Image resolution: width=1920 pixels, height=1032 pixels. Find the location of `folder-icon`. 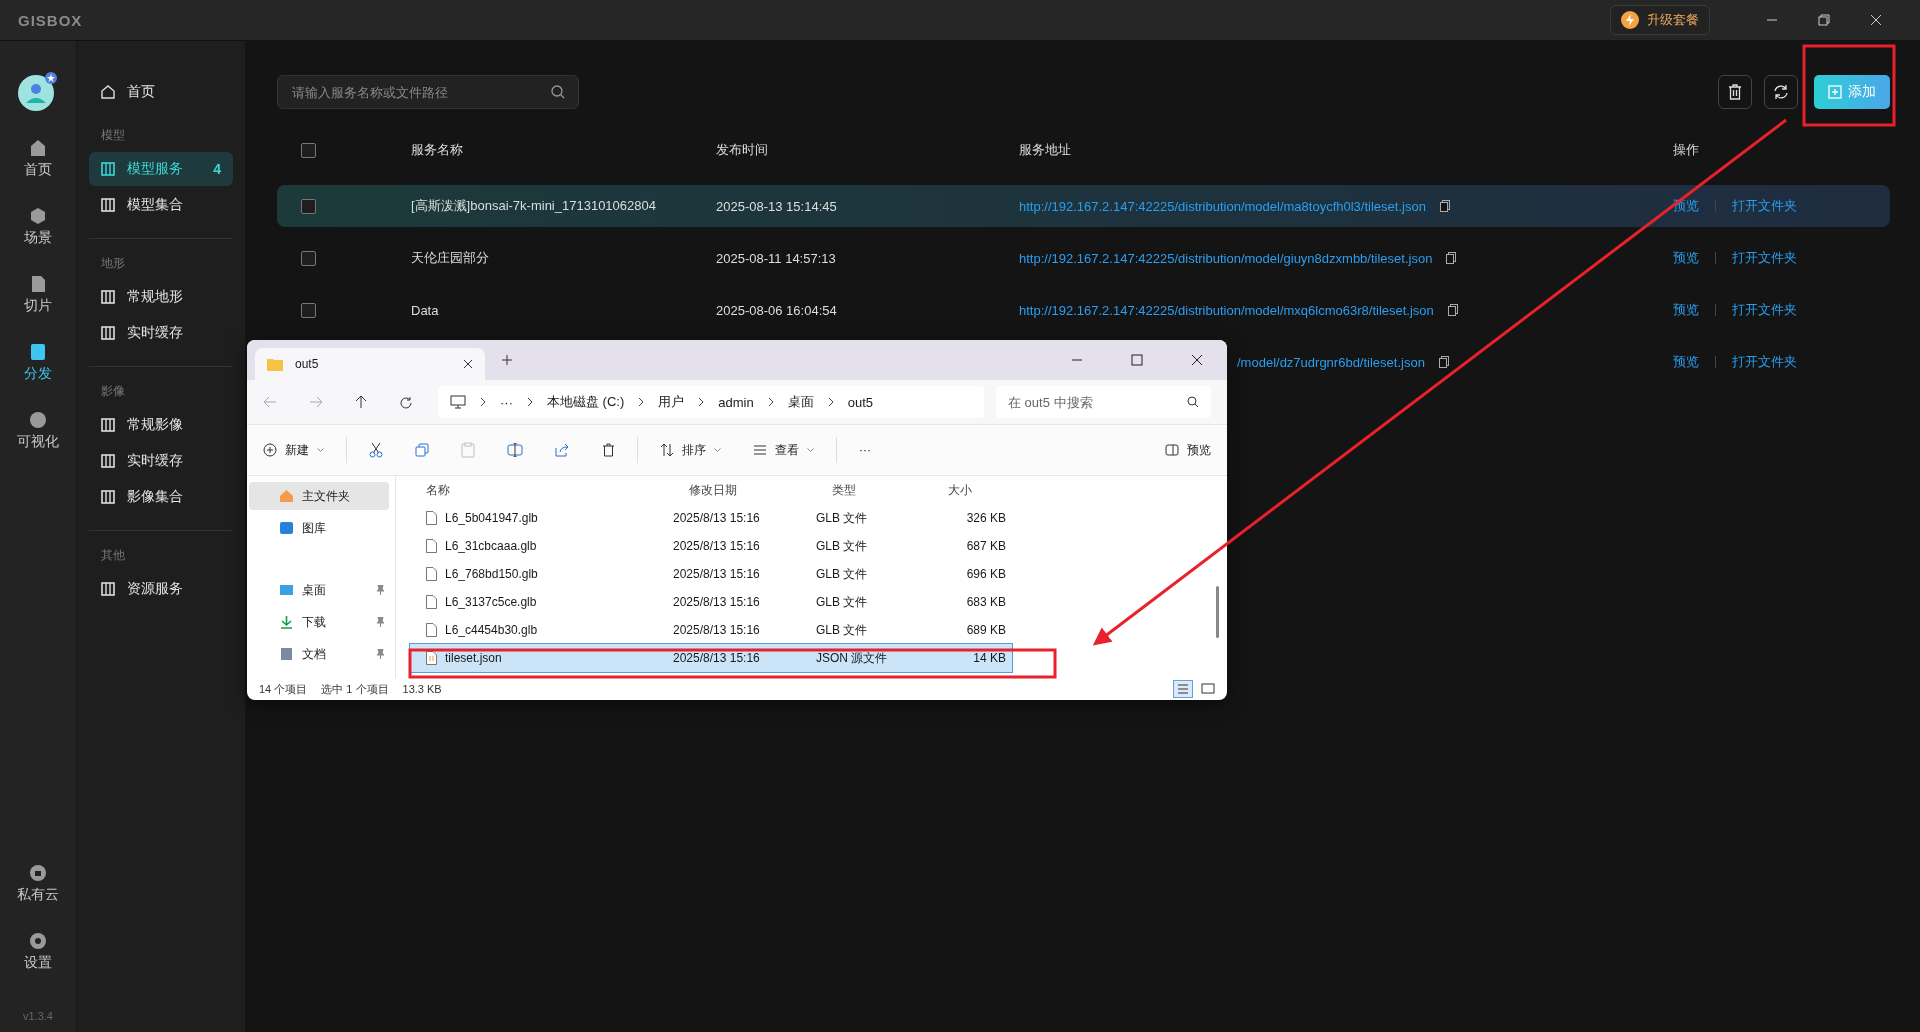

folder-icon is located at coordinates (275, 364).